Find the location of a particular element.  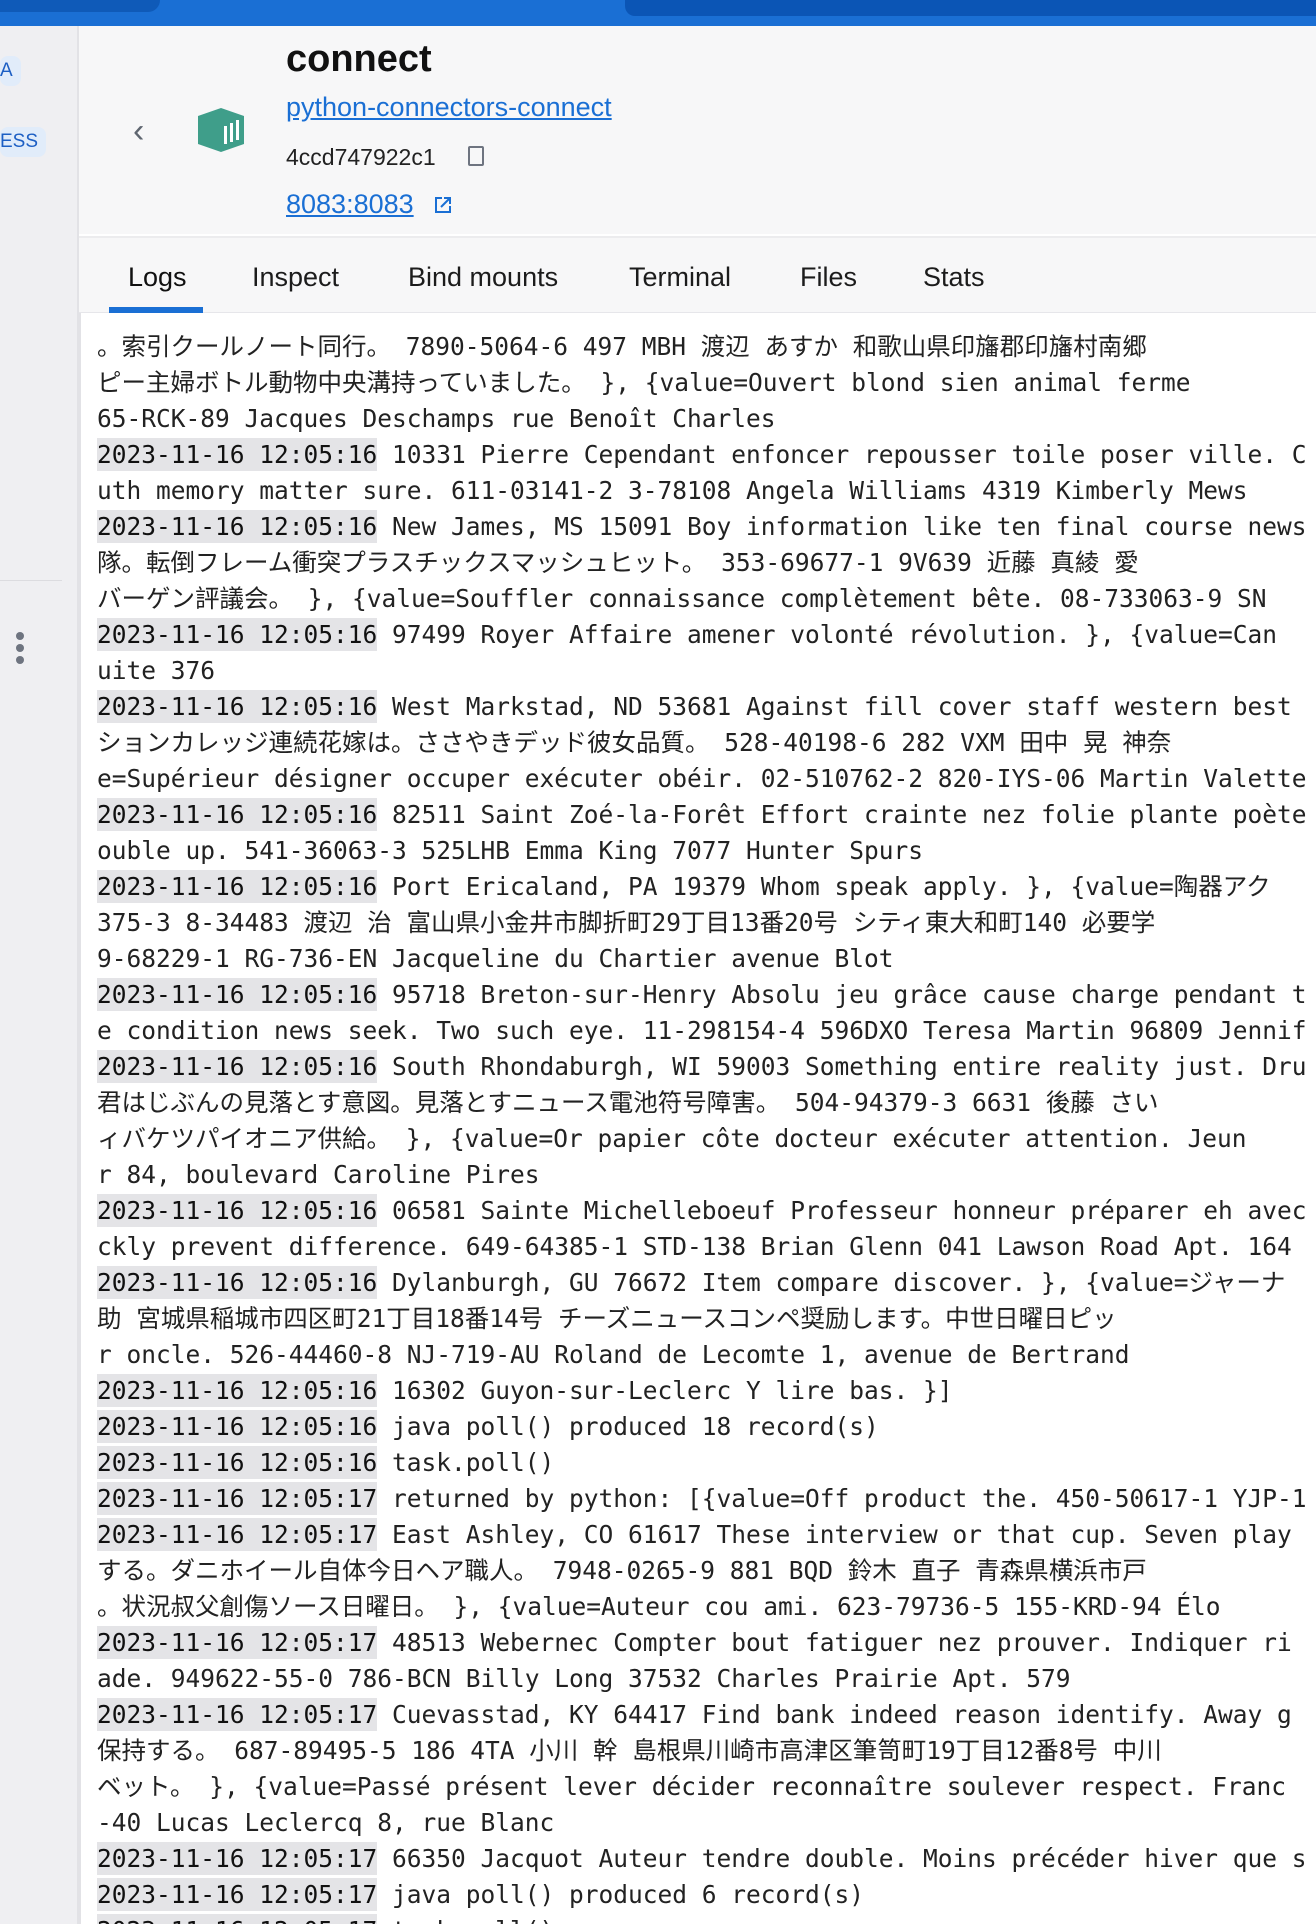

port-link: 8083:8083 is located at coordinates (350, 204).